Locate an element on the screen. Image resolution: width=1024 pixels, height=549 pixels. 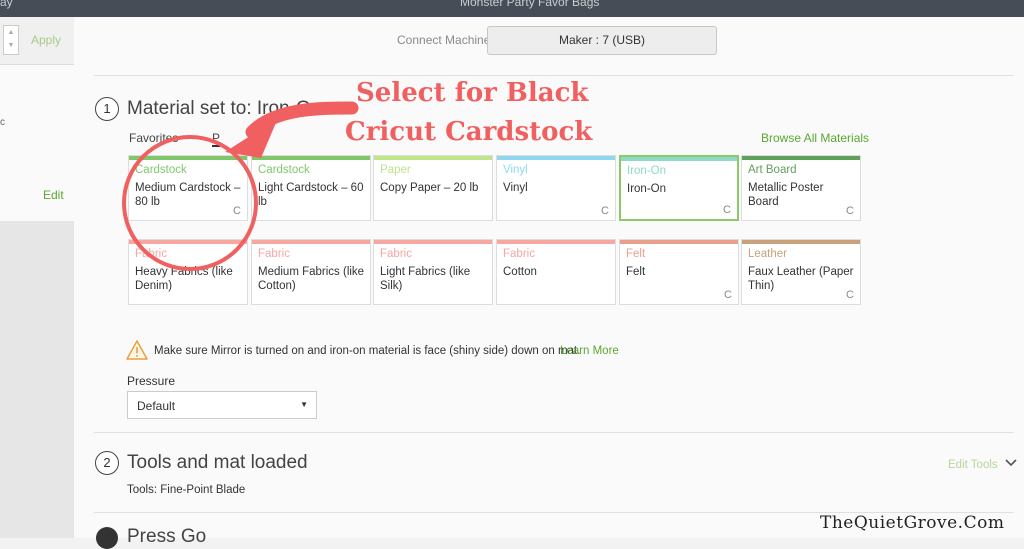
annotation-line-2: Cricut Cardstock is located at coordinates (469, 132).